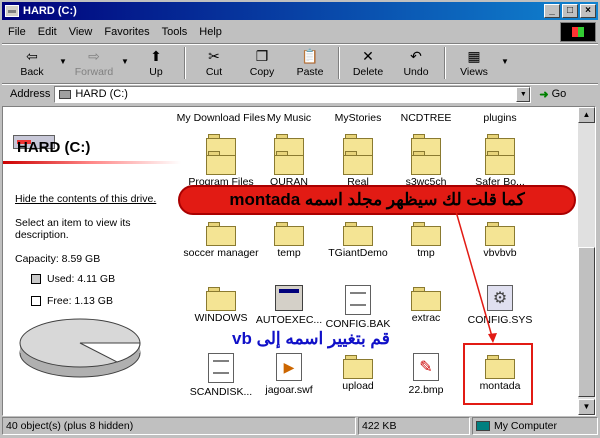 The height and width of the screenshot is (438, 600). What do you see at coordinates (282, 32) in the screenshot?
I see `menu-bar: File Edit View Favorites Tools Help` at bounding box center [282, 32].